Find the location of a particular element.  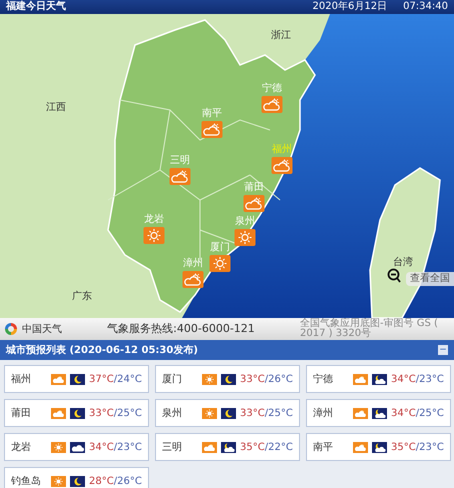

page-title: 福建今日天气 is located at coordinates (36, 7).